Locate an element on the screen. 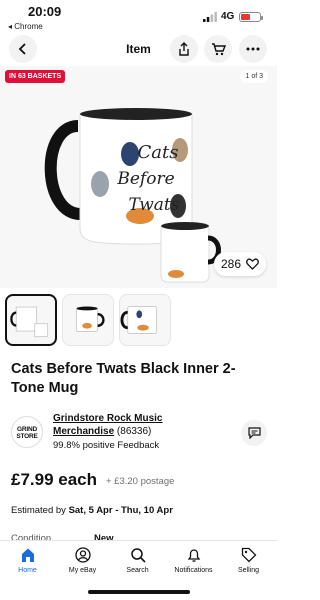 The height and width of the screenshot is (600, 320). cart-icon is located at coordinates (218, 49).